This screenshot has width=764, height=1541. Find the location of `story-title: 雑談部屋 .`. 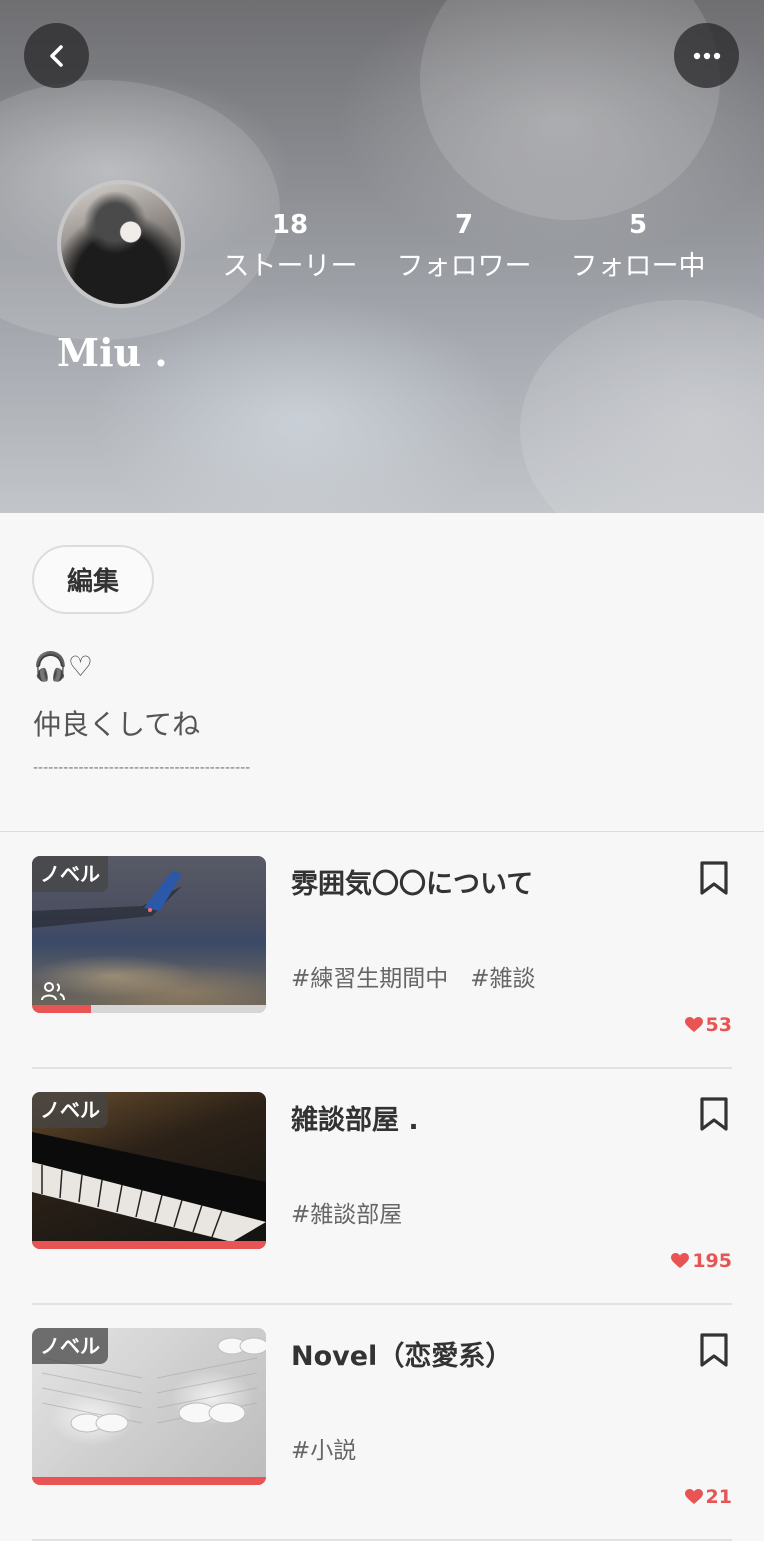

story-title: 雑談部屋 . is located at coordinates (355, 1117).